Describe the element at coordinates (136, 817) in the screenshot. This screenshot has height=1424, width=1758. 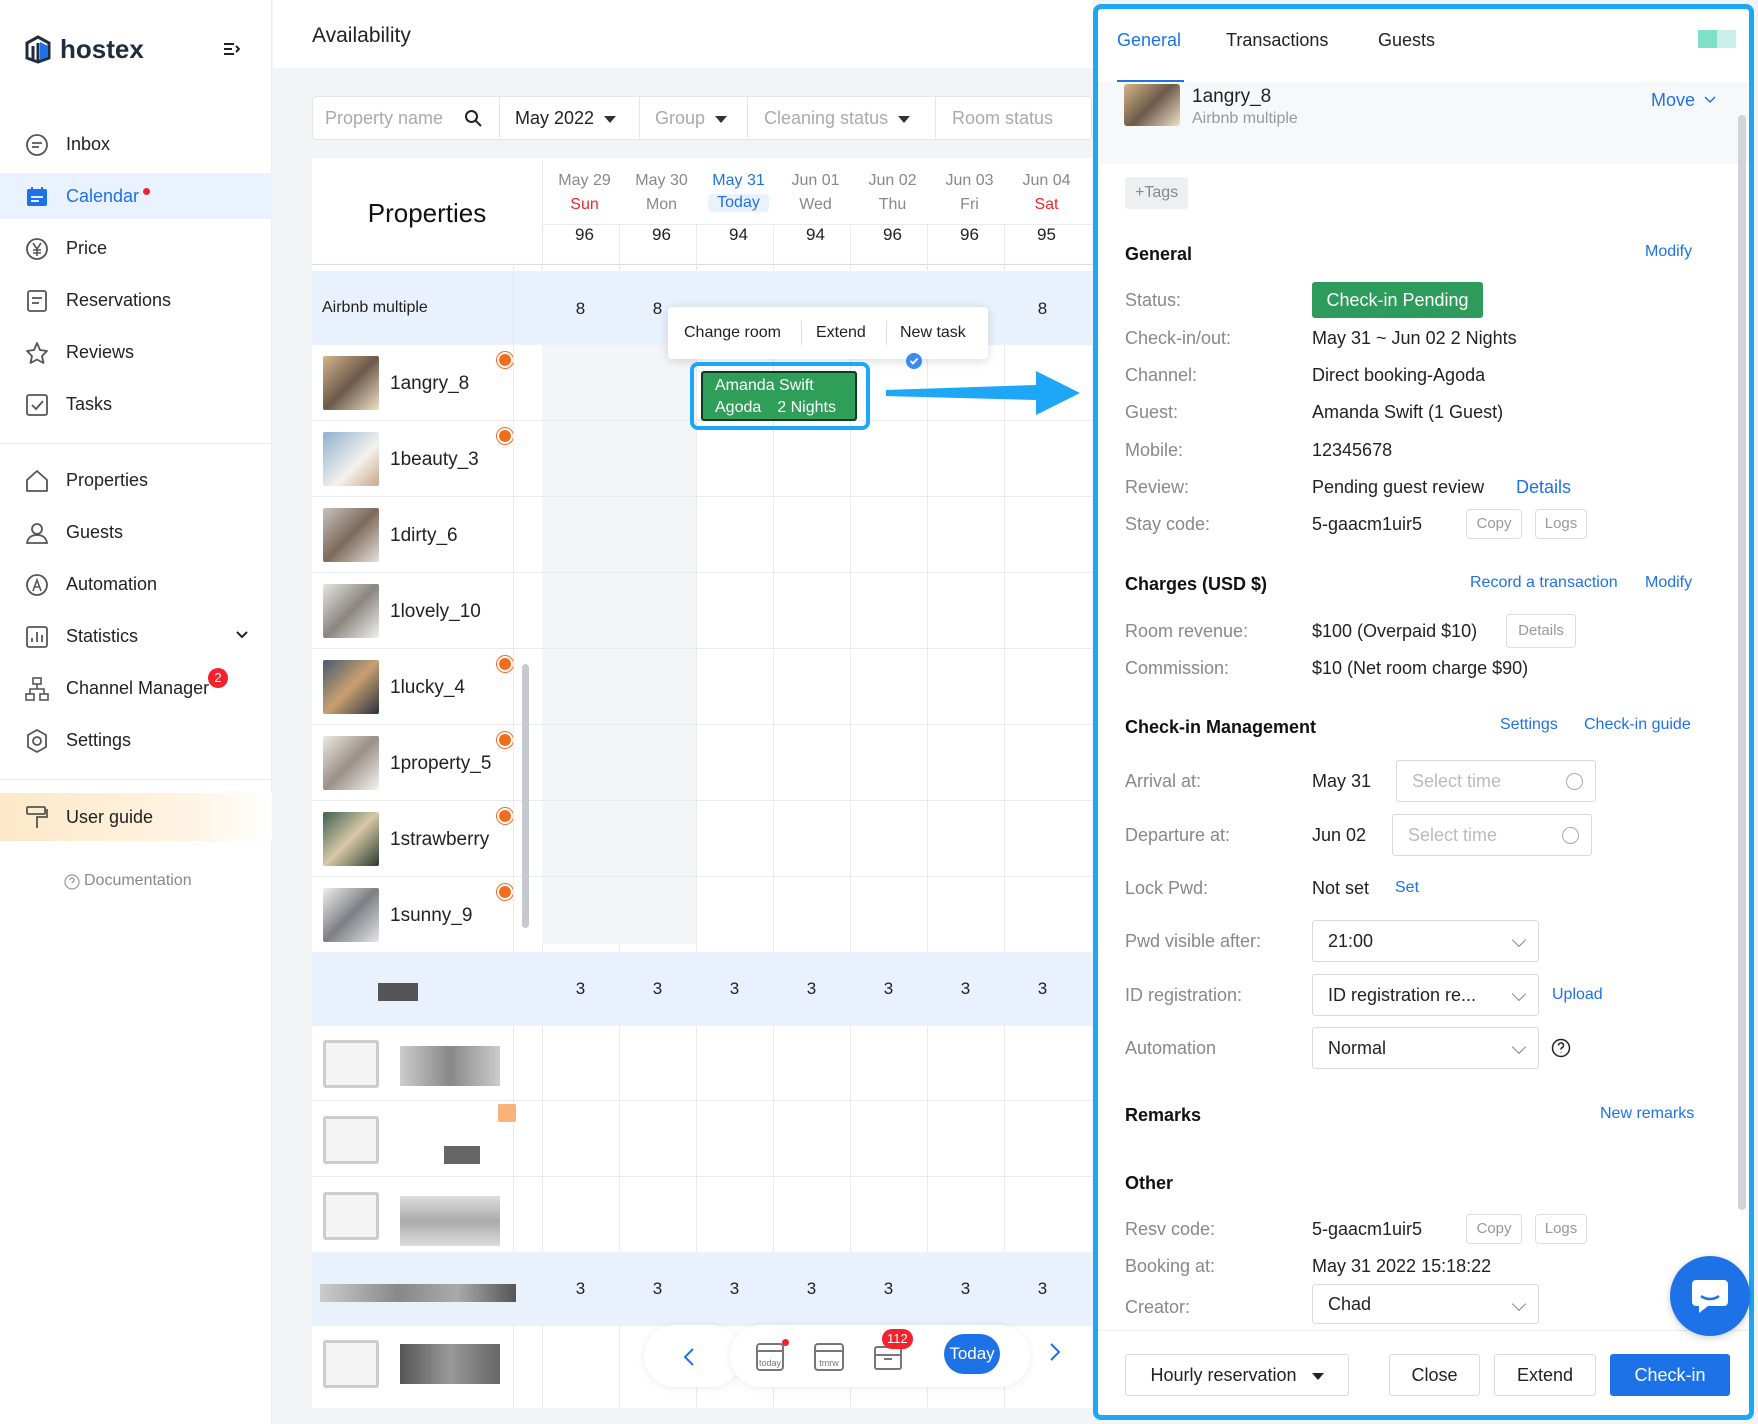
I see `user-guide-item: User guide` at that location.